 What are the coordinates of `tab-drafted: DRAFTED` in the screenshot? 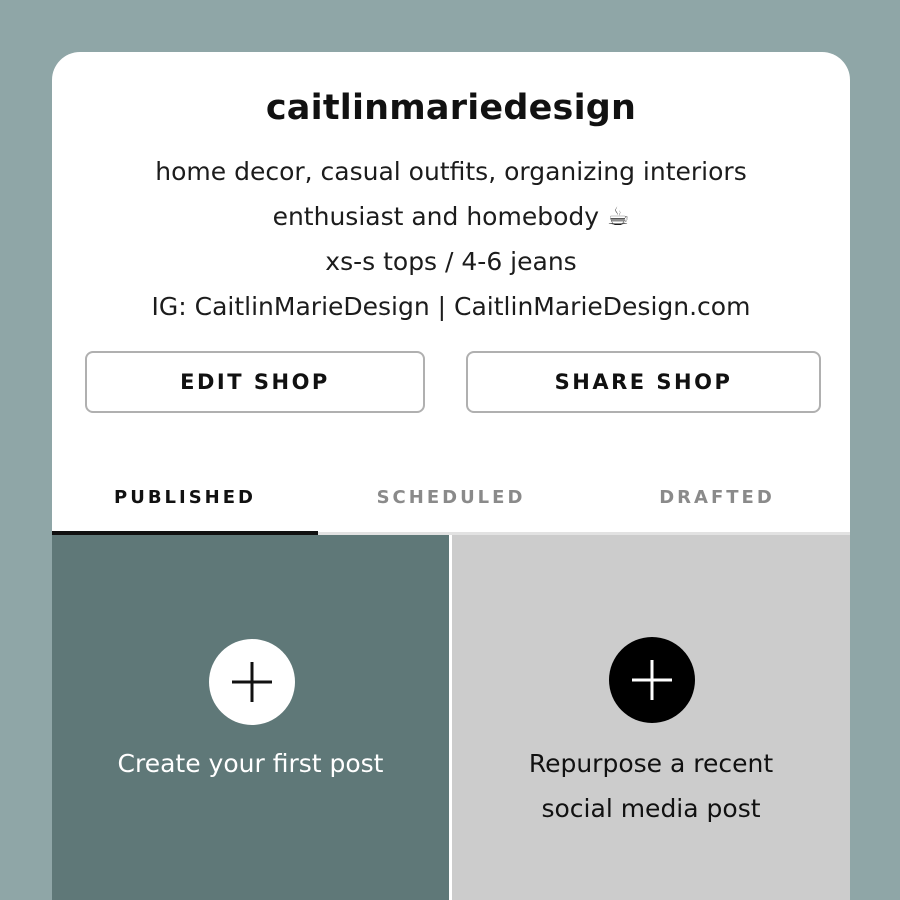 It's located at (717, 497).